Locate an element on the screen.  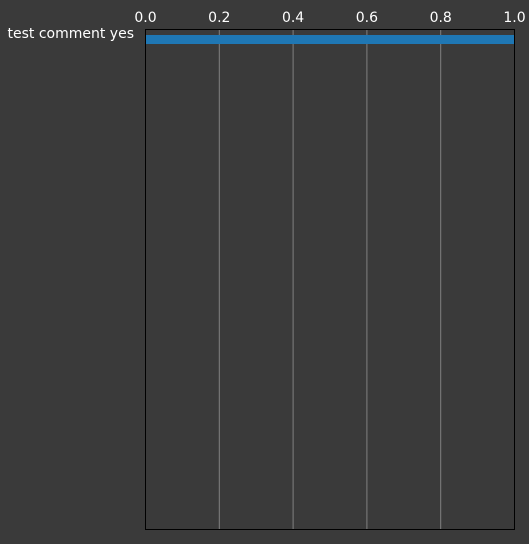
x-tick-label: 0.4 is located at coordinates (293, 18).